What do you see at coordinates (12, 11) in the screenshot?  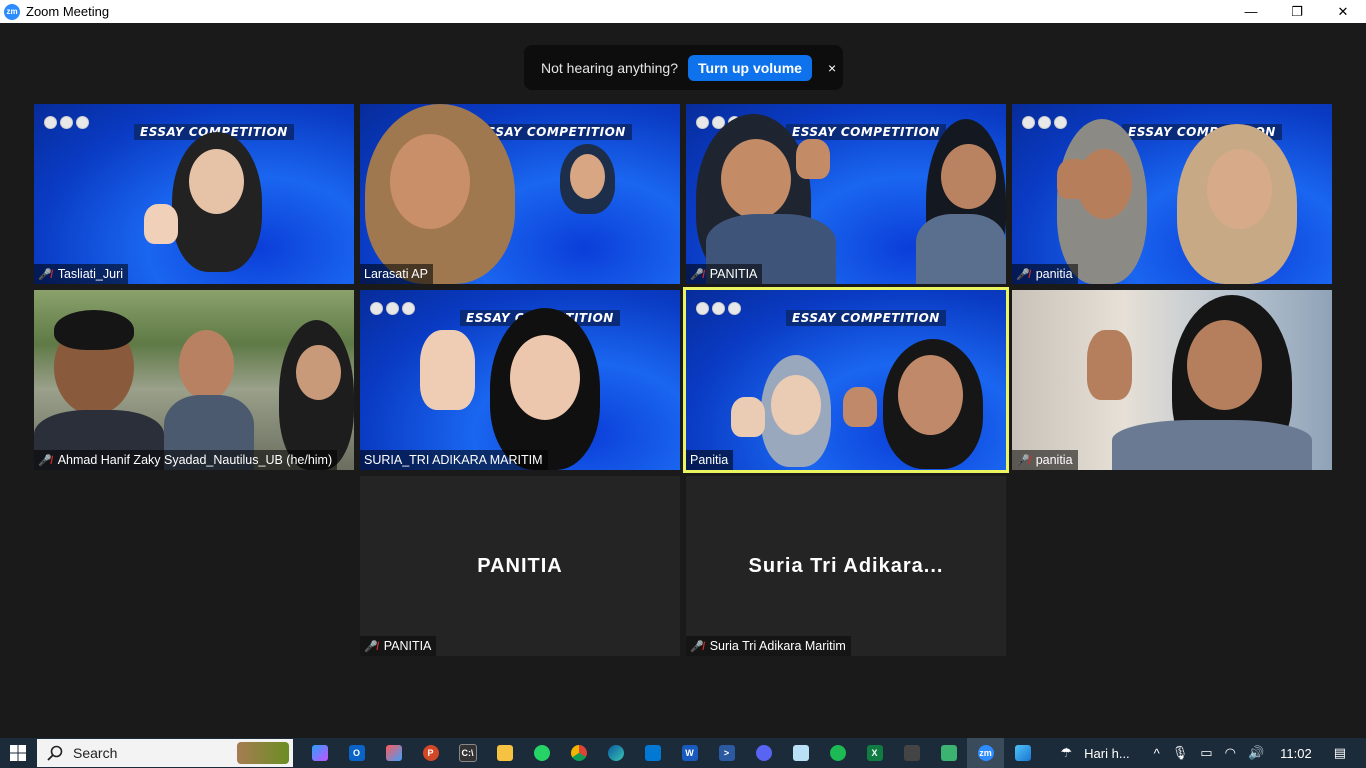 I see `zoom-logo-icon: zm` at bounding box center [12, 11].